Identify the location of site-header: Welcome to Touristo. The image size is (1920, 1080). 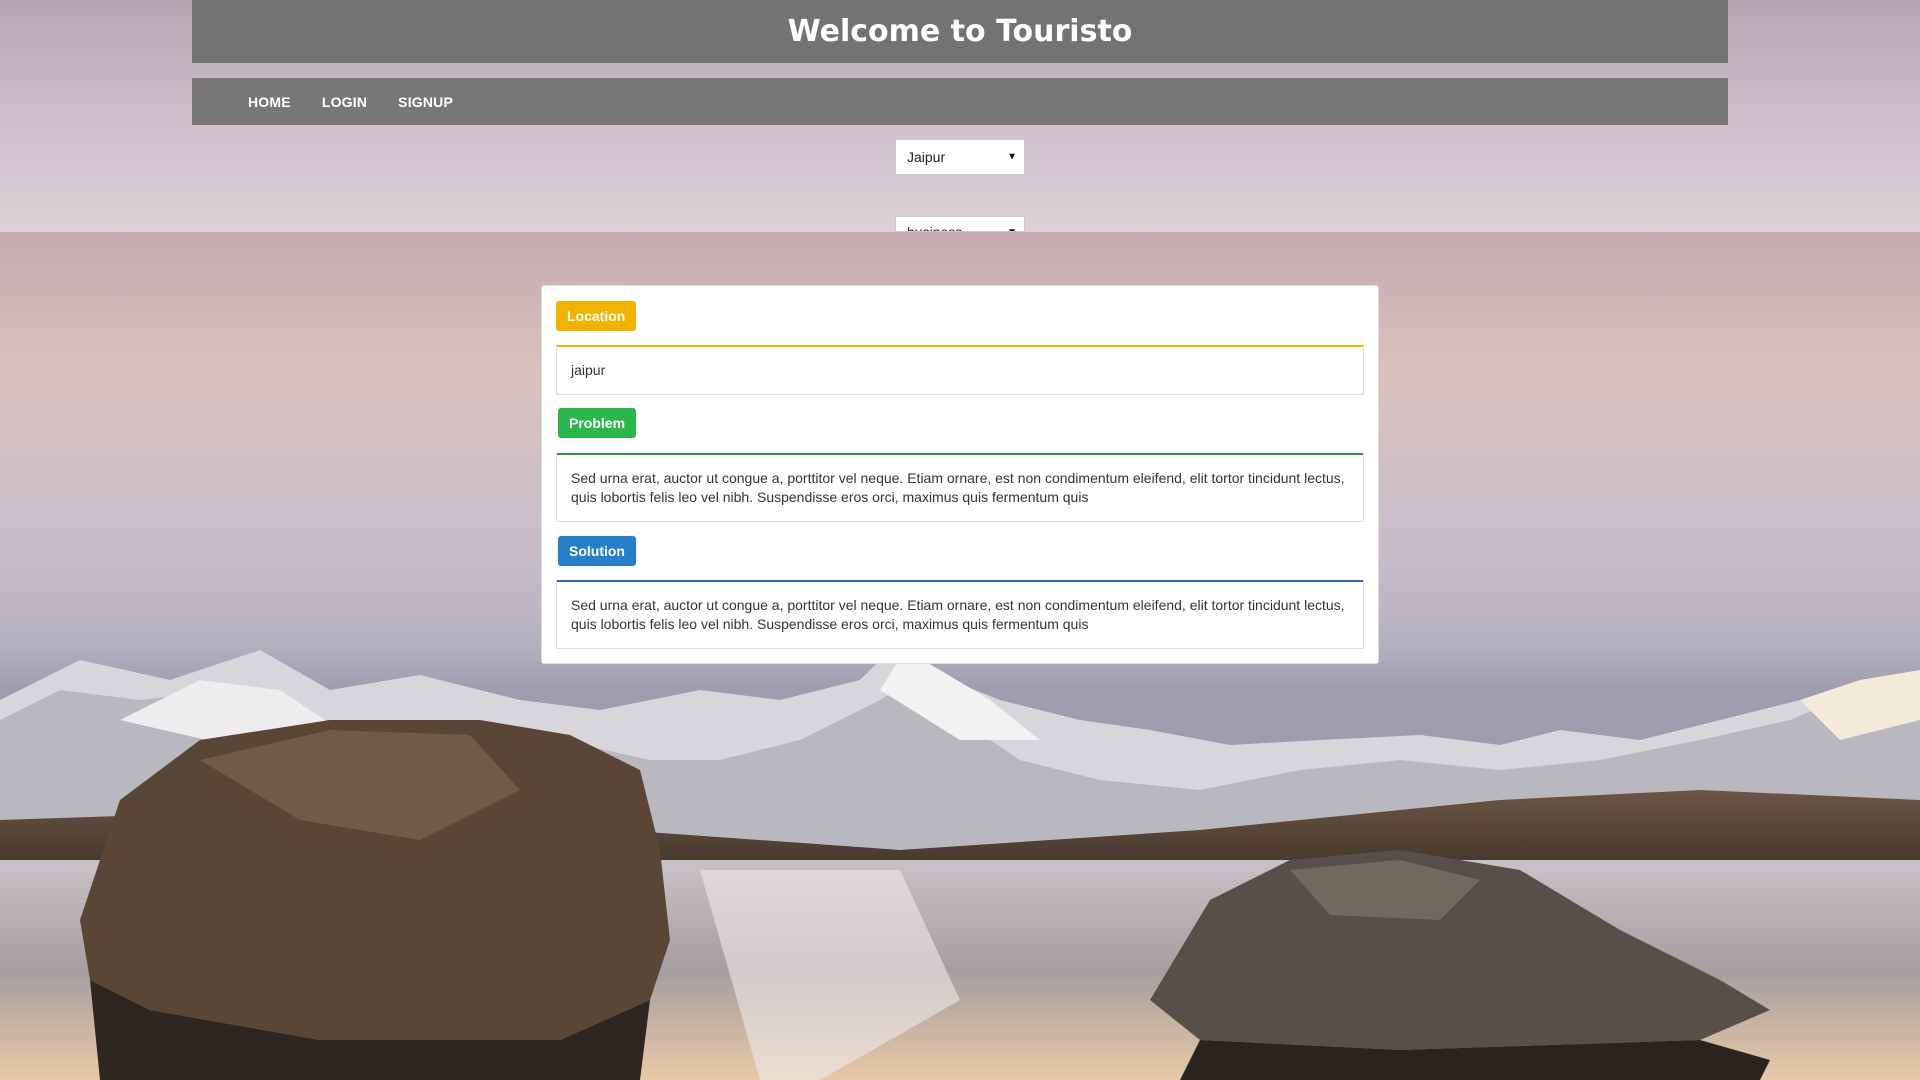
(960, 31).